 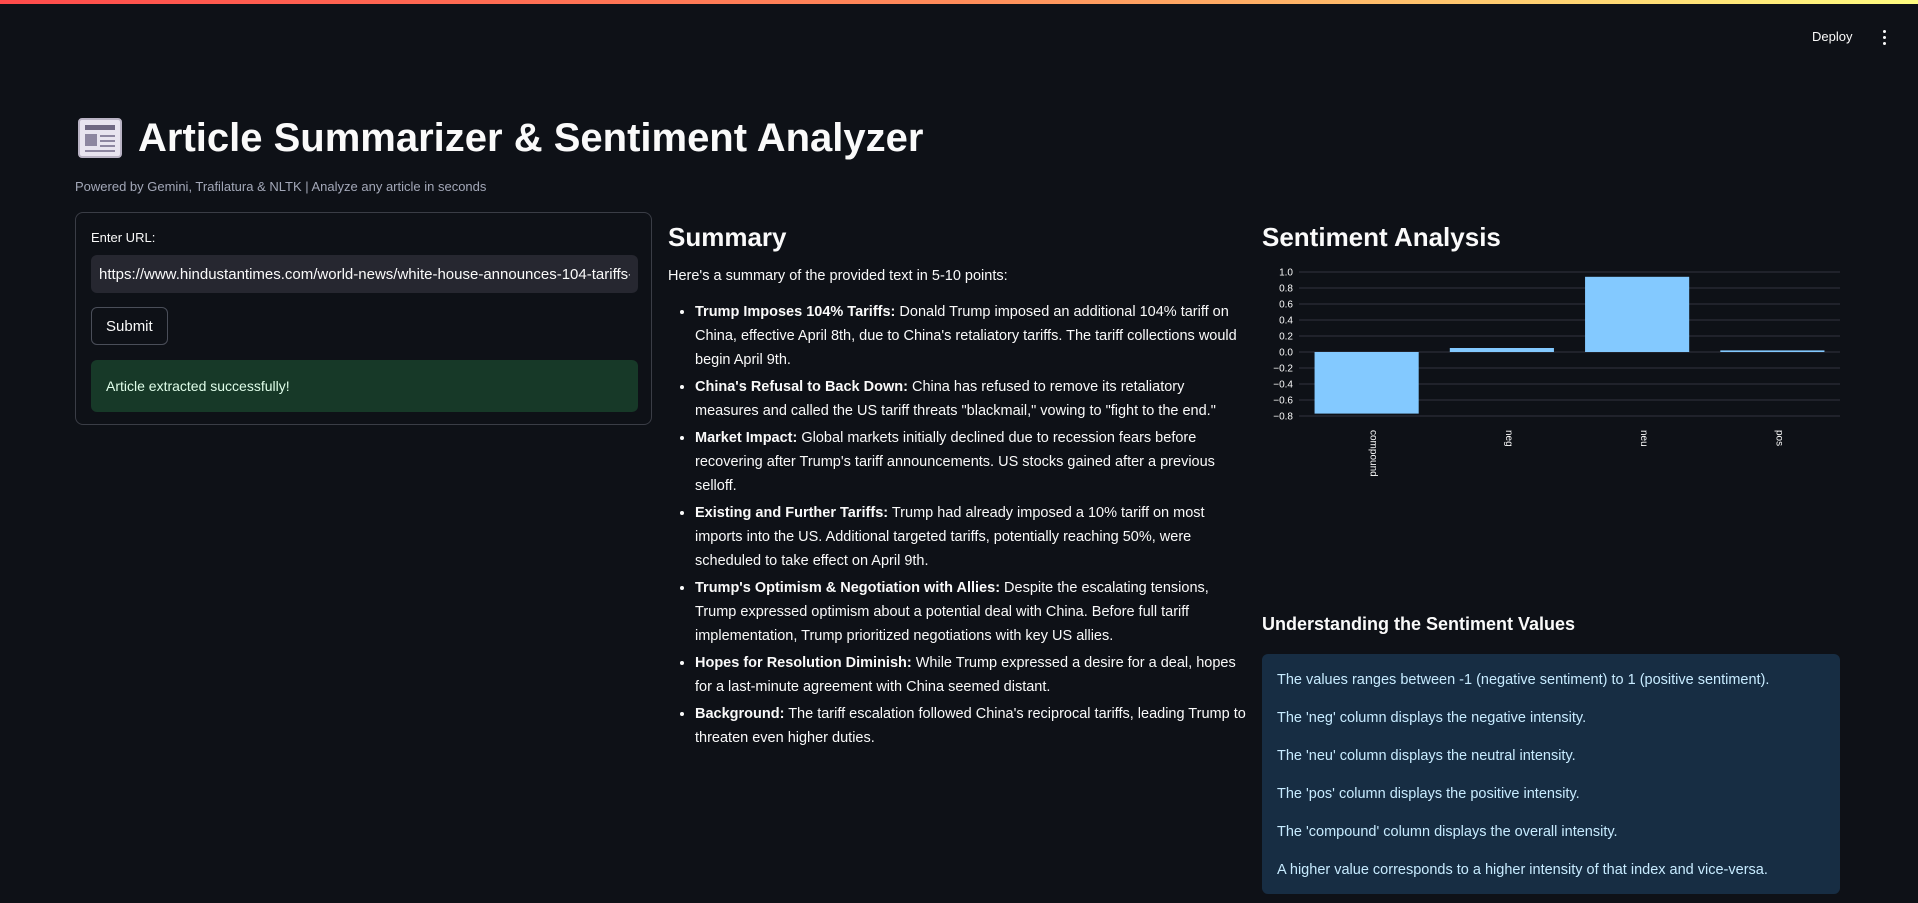 I want to click on bar-pos, so click(x=1772, y=351).